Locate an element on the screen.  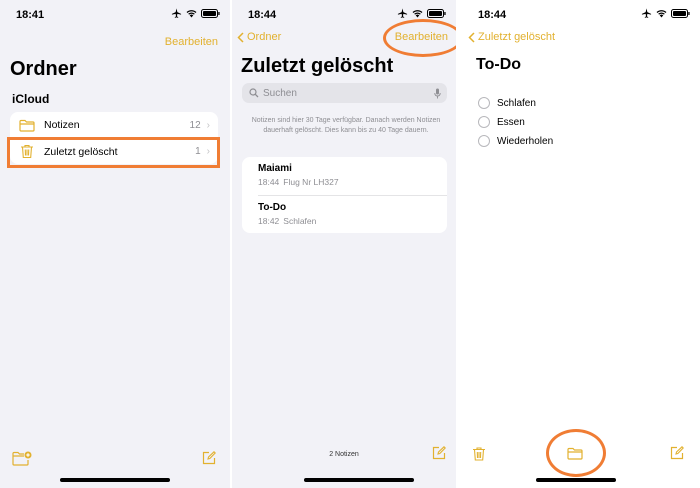
note-snippet: Schlafen is located at coordinates (300, 221).